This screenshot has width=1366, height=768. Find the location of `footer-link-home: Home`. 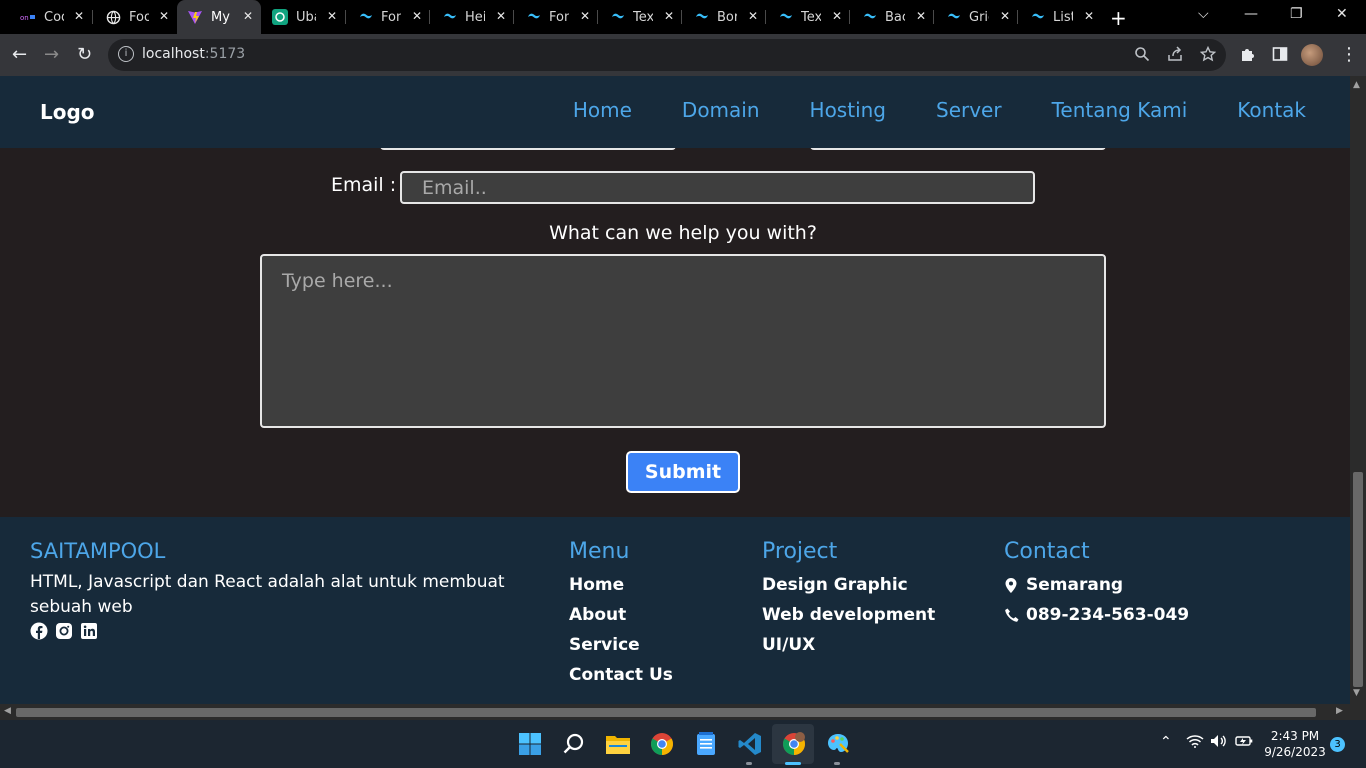

footer-link-home: Home is located at coordinates (621, 585).